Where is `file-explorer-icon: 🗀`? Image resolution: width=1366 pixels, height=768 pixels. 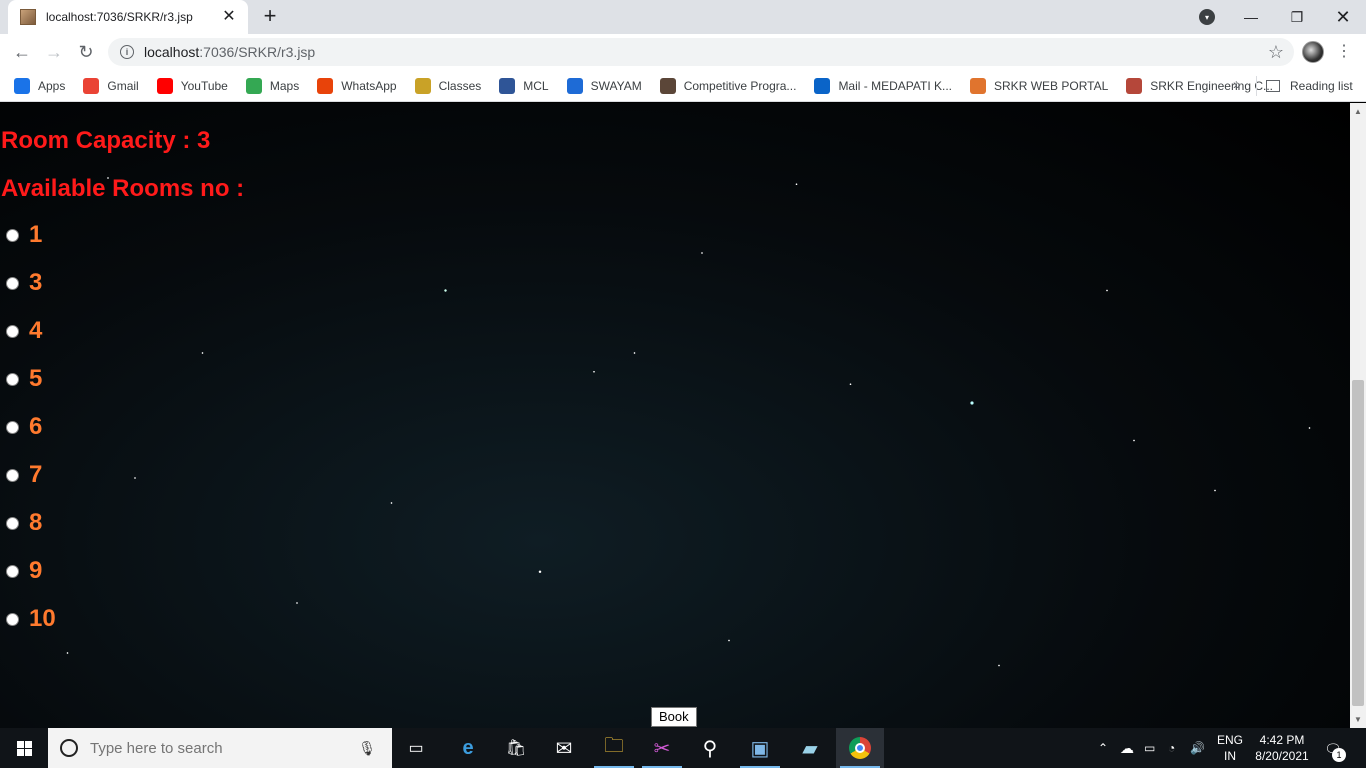
file-explorer-icon: 🗀 is located at coordinates (614, 748).